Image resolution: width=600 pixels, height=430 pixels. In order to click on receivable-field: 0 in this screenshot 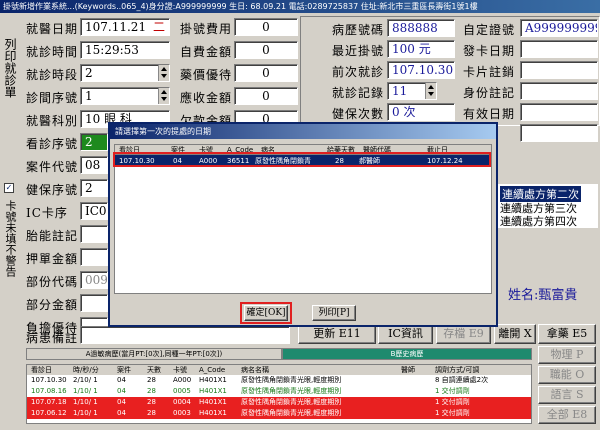, I will do `click(266, 96)`.